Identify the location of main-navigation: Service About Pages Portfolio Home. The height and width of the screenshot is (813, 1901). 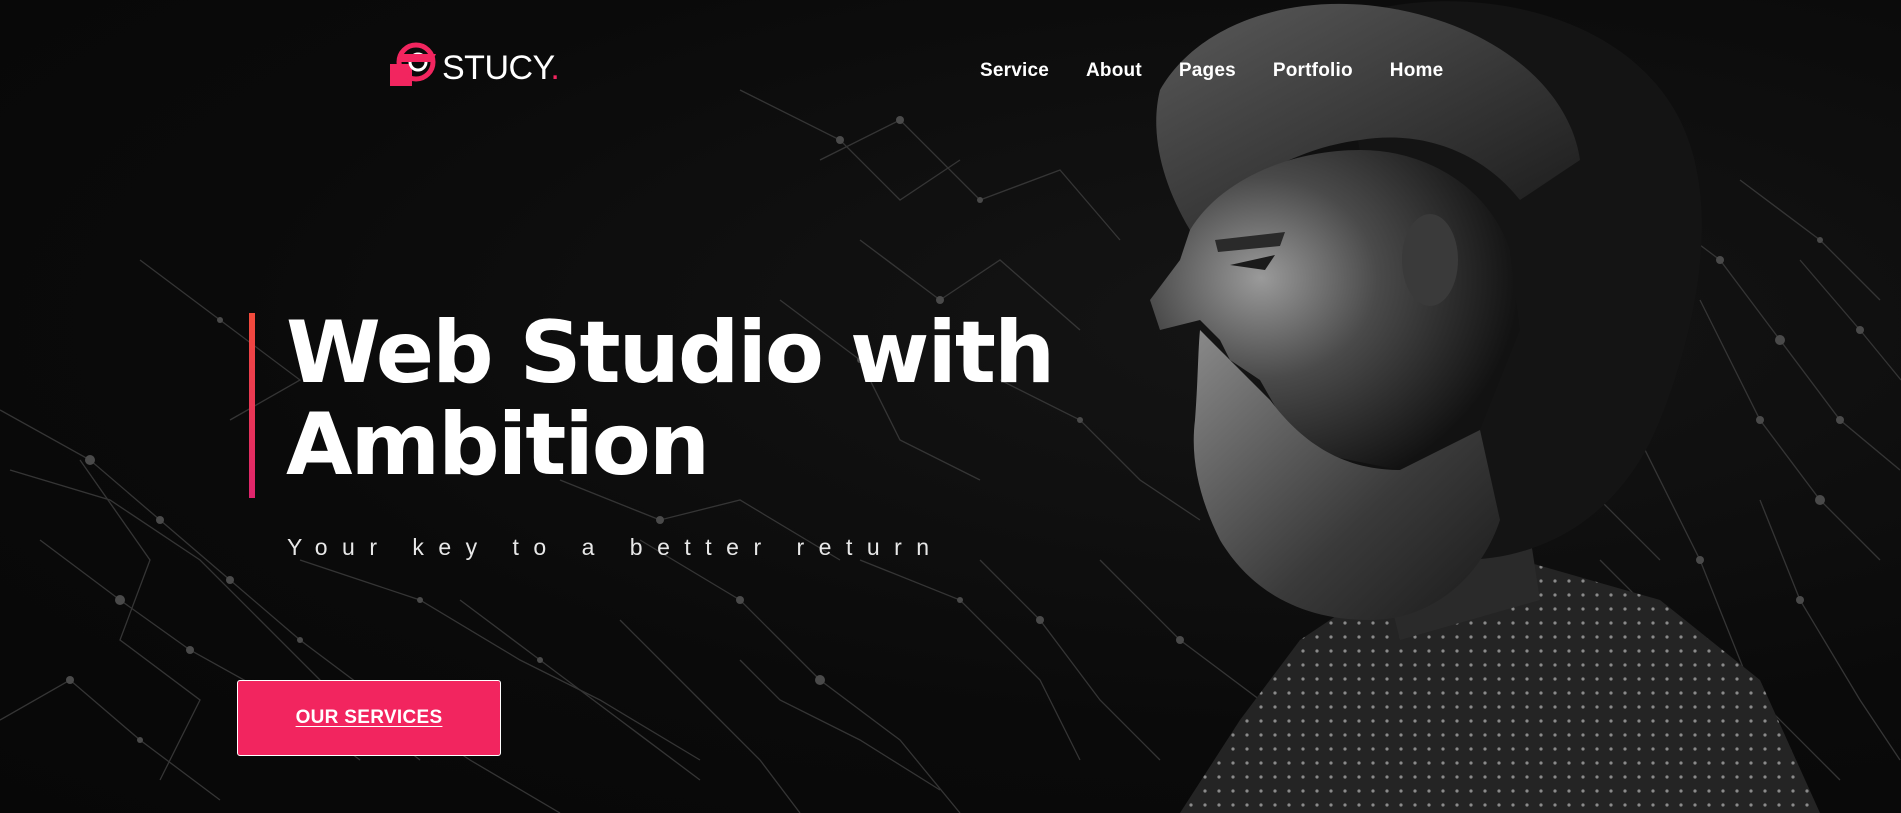
(1211, 71).